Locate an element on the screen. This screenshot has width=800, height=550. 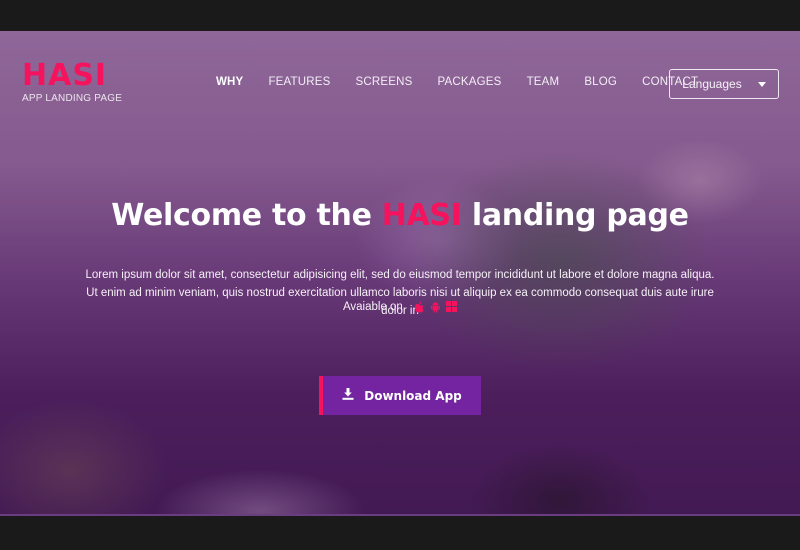
headline-post: landing page is located at coordinates (580, 215).